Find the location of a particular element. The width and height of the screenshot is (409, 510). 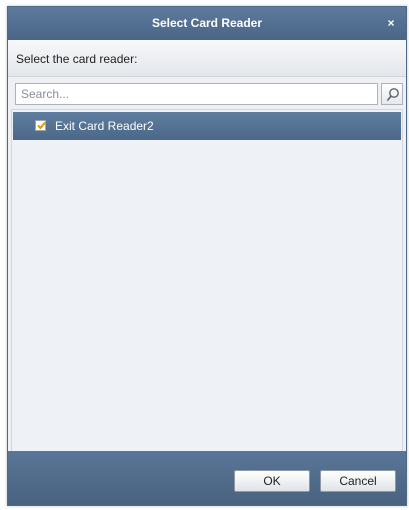

search-icon is located at coordinates (392, 94).